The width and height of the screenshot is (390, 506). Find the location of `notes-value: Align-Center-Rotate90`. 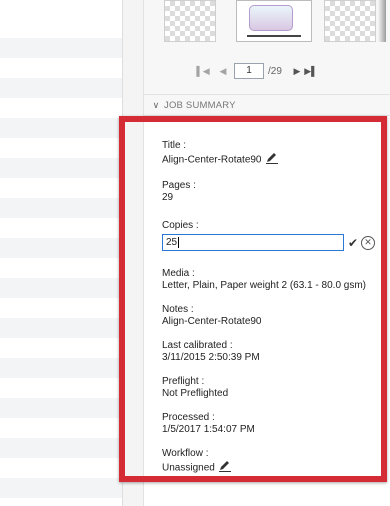

notes-value: Align-Center-Rotate90 is located at coordinates (212, 321).